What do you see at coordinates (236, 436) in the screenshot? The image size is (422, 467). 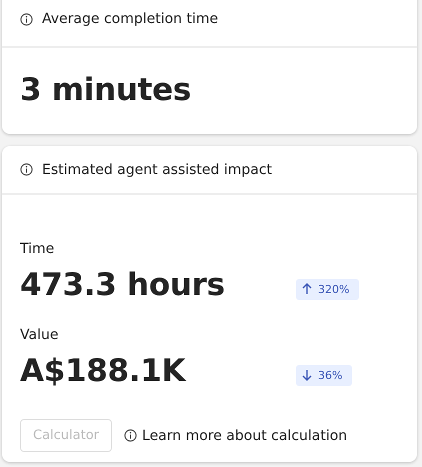 I see `learn-more-link: Learn more about calculation` at bounding box center [236, 436].